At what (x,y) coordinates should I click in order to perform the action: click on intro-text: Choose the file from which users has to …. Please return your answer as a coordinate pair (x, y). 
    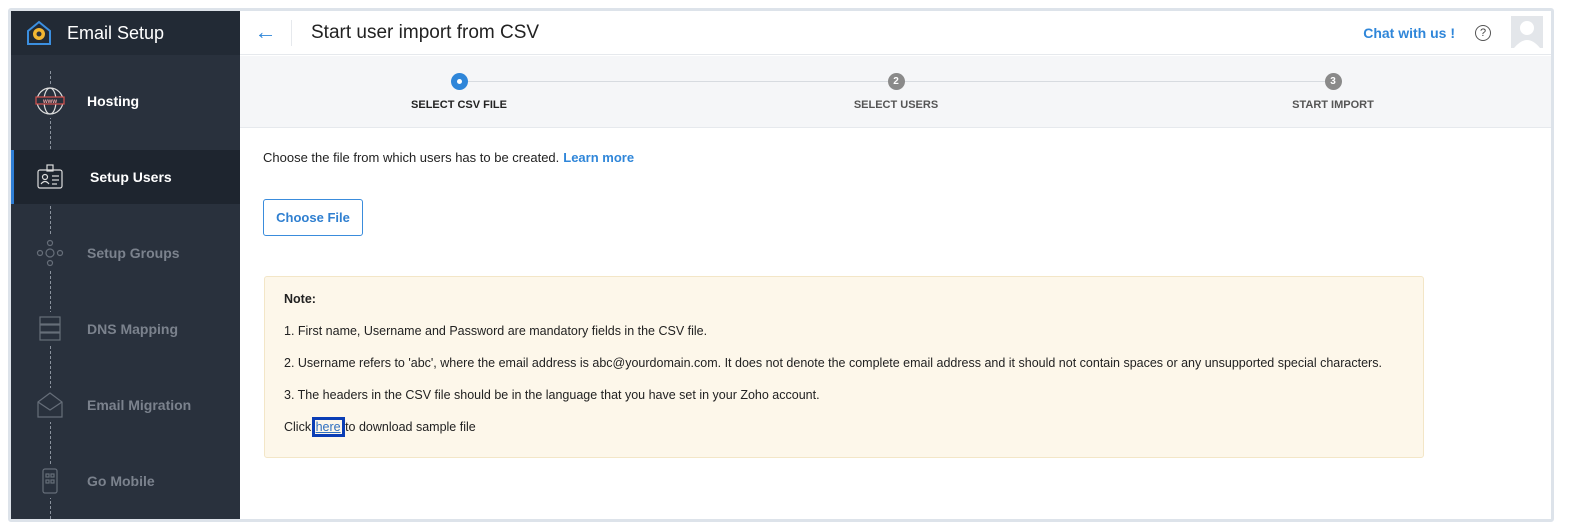
    Looking at the image, I should click on (448, 157).